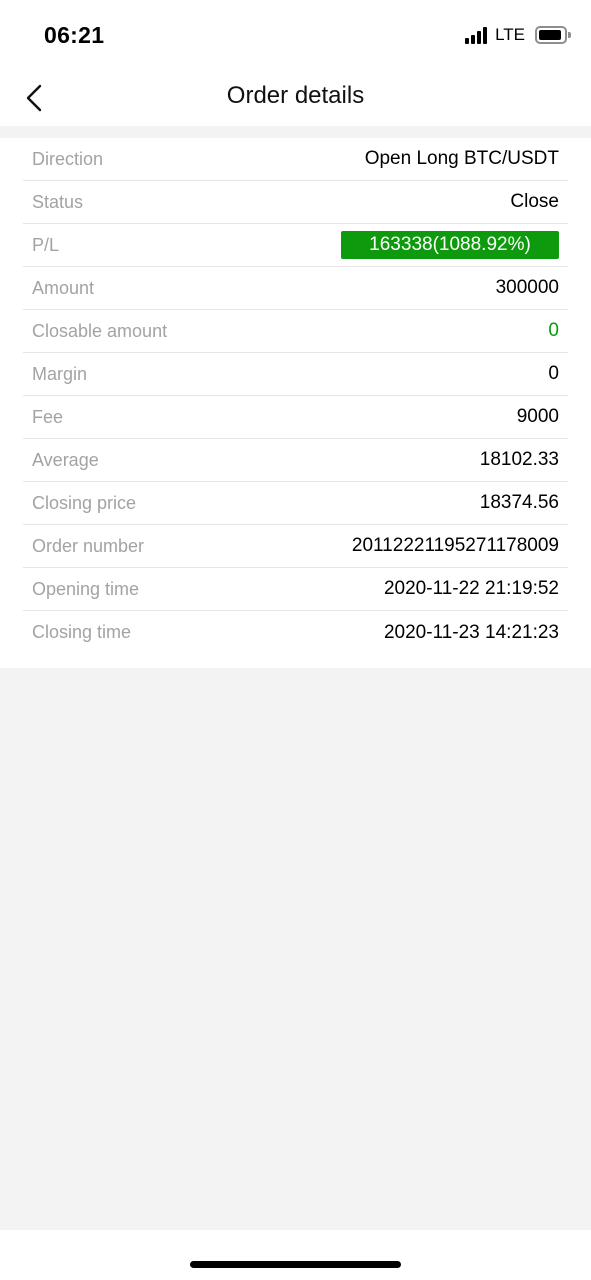 The width and height of the screenshot is (591, 1280). I want to click on average-value: 18102.33, so click(519, 459).